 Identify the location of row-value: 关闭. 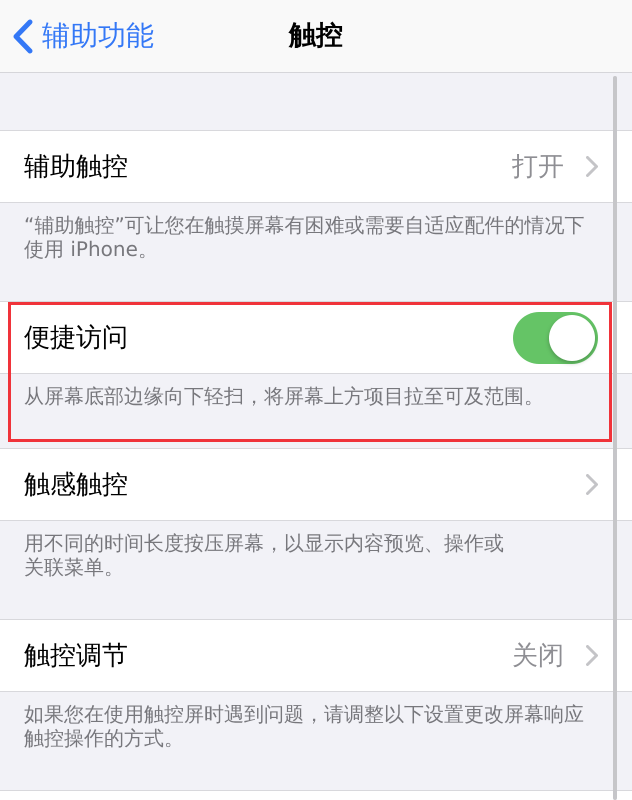
(538, 656).